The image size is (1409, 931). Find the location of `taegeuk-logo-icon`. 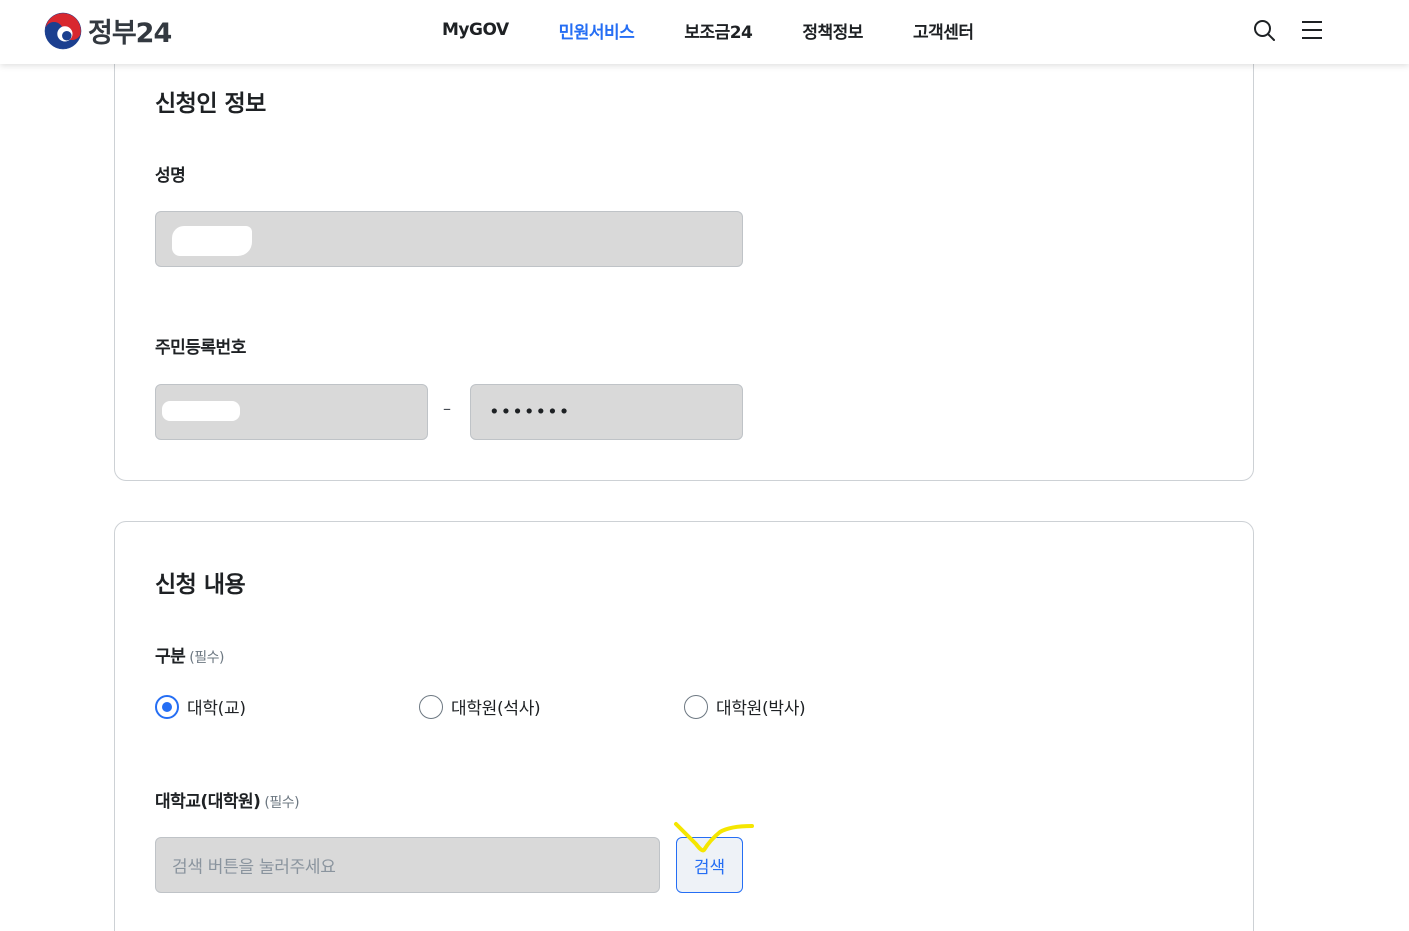

taegeuk-logo-icon is located at coordinates (63, 30).